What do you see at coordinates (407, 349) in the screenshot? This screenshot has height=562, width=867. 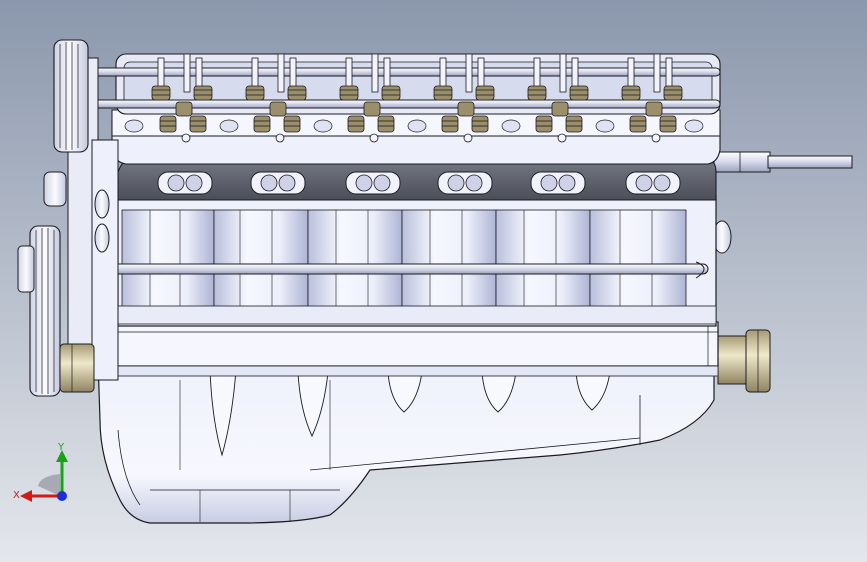 I see `crankcase-band` at bounding box center [407, 349].